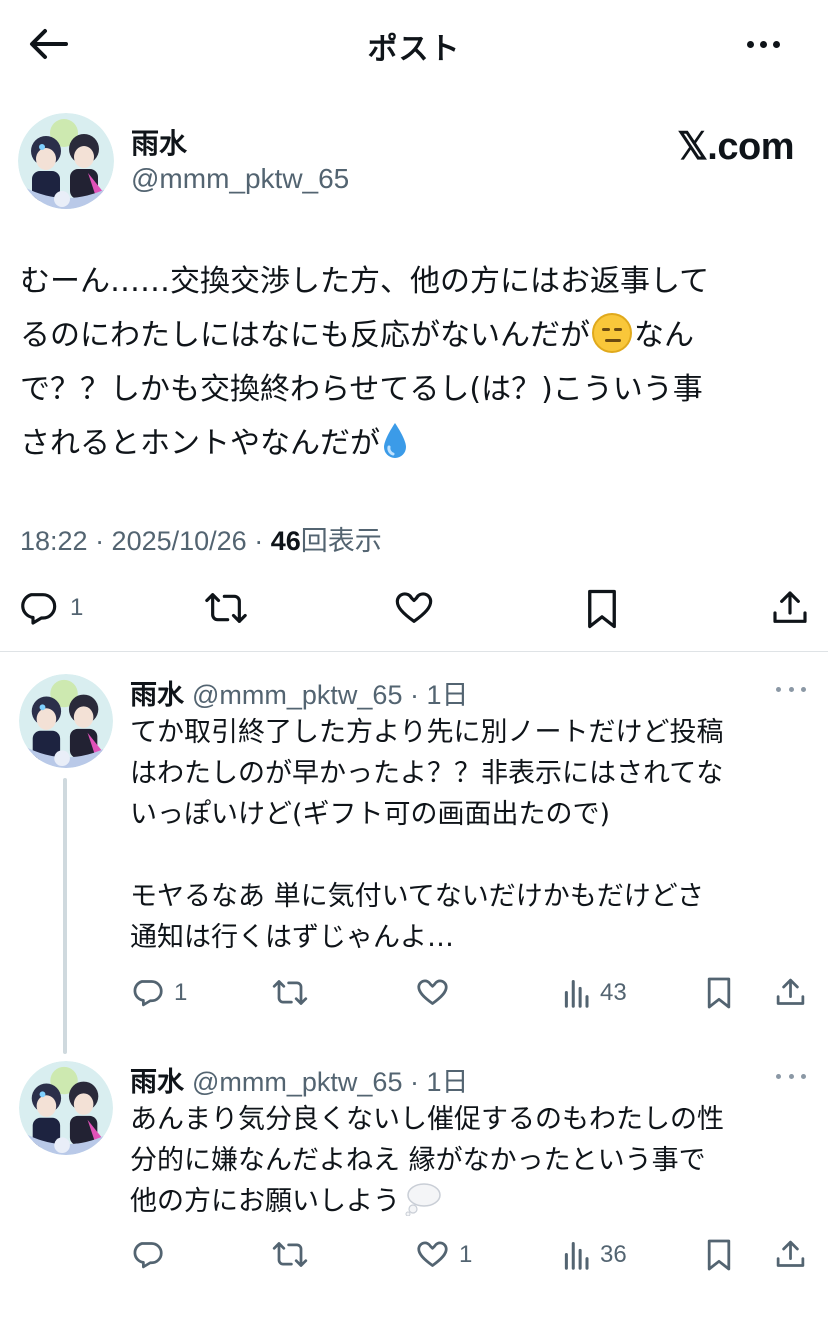 The image size is (828, 1327). I want to click on post-actions: 1, so click(414, 609).